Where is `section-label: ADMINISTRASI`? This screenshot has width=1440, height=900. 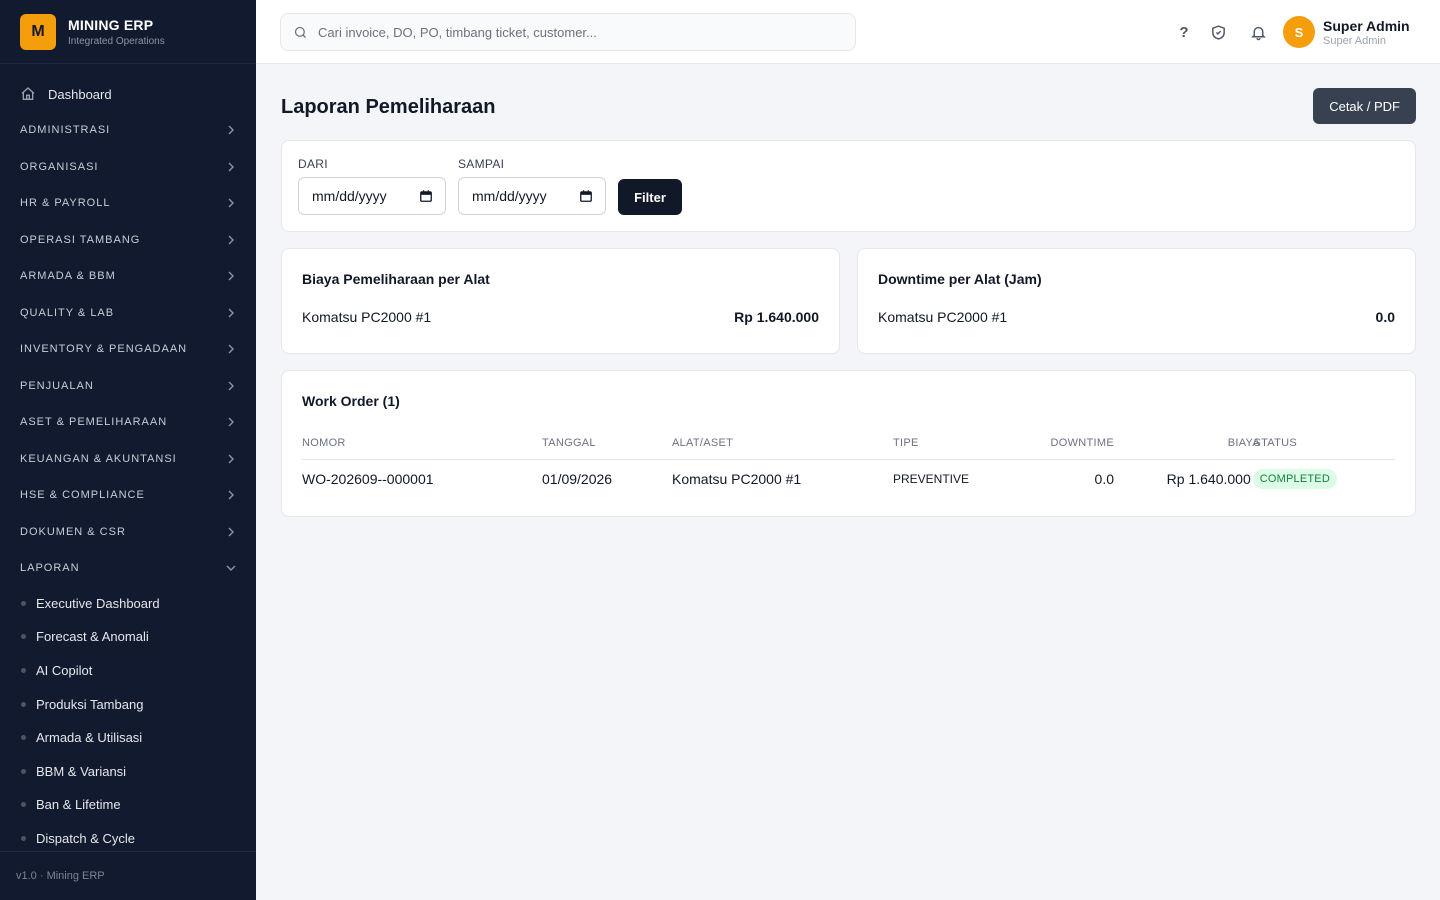
section-label: ADMINISTRASI is located at coordinates (65, 130).